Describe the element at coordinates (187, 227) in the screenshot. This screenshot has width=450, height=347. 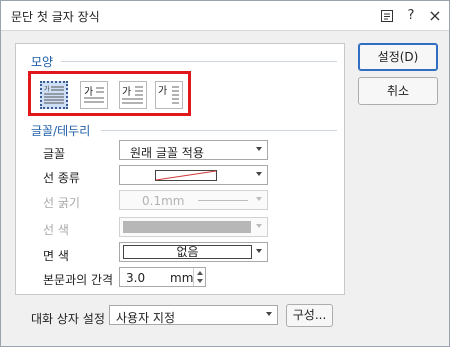
I see `line-color-swatch` at that location.